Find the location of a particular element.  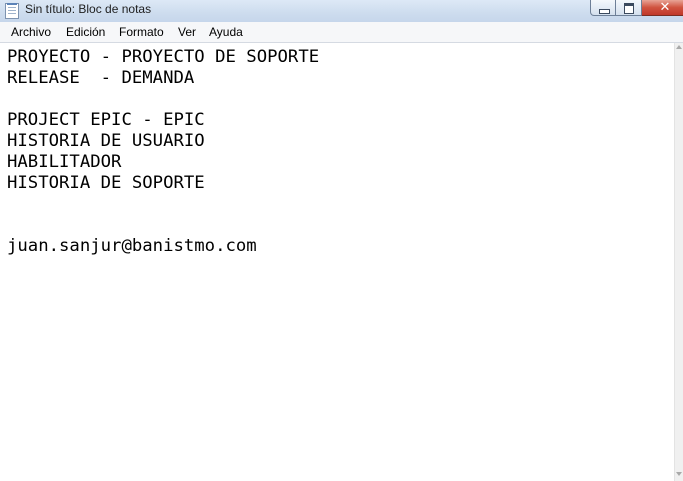

minimize-button is located at coordinates (603, 8).